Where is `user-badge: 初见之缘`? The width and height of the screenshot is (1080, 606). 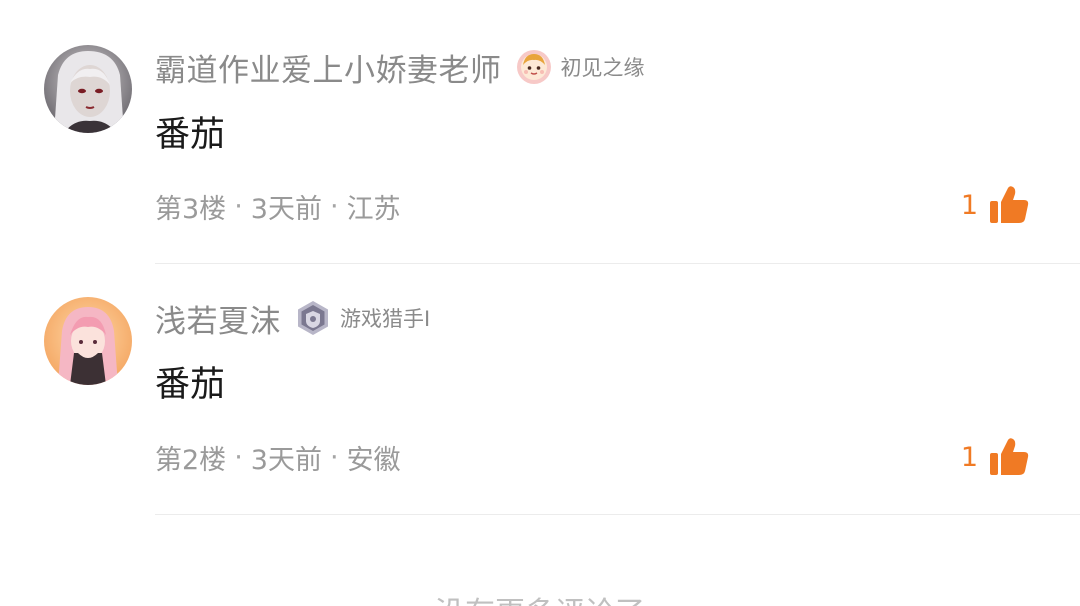 user-badge: 初见之缘 is located at coordinates (580, 67).